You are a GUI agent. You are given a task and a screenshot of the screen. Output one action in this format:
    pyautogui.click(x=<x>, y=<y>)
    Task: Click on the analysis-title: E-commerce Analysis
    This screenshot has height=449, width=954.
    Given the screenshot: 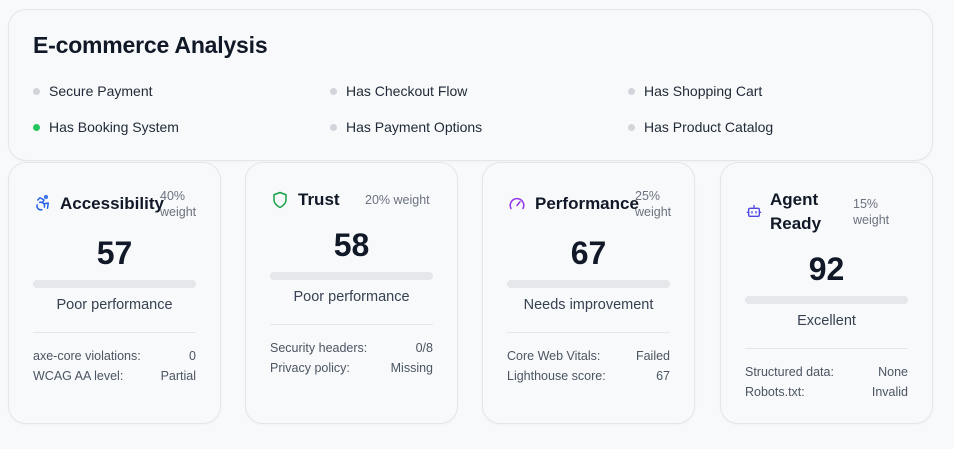 What is the action you would take?
    pyautogui.click(x=150, y=45)
    